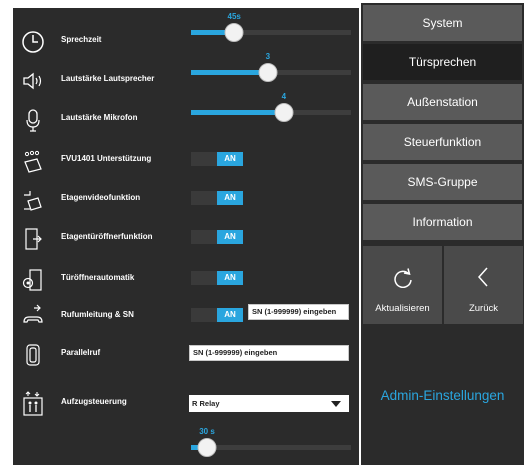  Describe the element at coordinates (271, 107) in the screenshot. I see `mikrofon-slider: 4` at that location.